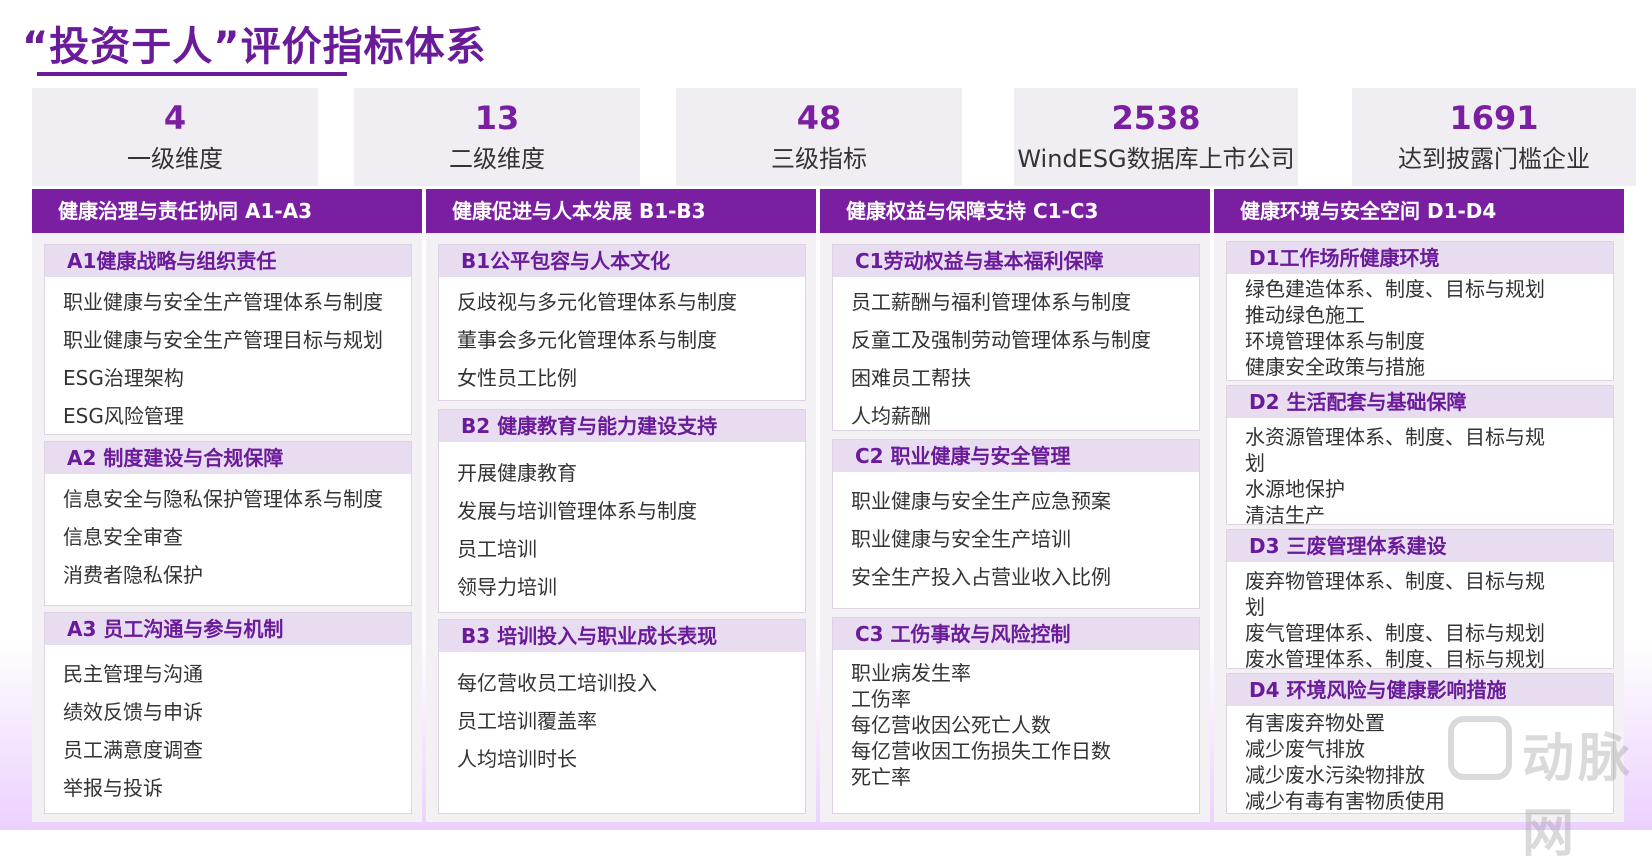 The width and height of the screenshot is (1652, 866). What do you see at coordinates (881, 699) in the screenshot?
I see `indicator-item: 工伤率` at bounding box center [881, 699].